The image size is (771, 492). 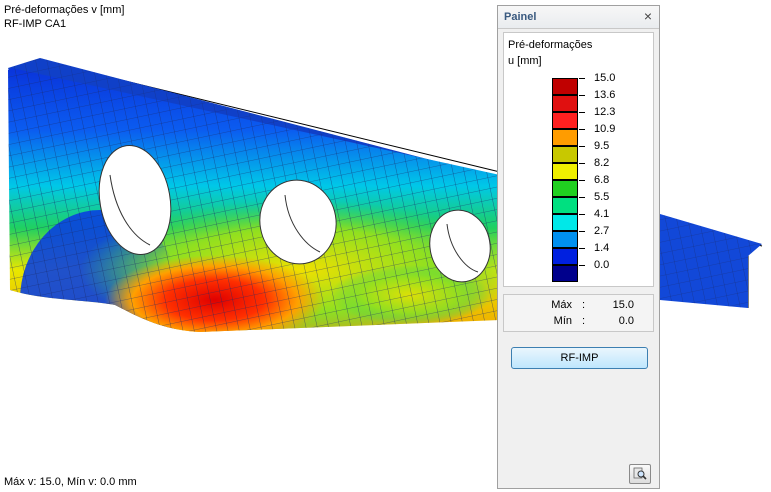 What do you see at coordinates (561, 305) in the screenshot?
I see `max-label: Máx` at bounding box center [561, 305].